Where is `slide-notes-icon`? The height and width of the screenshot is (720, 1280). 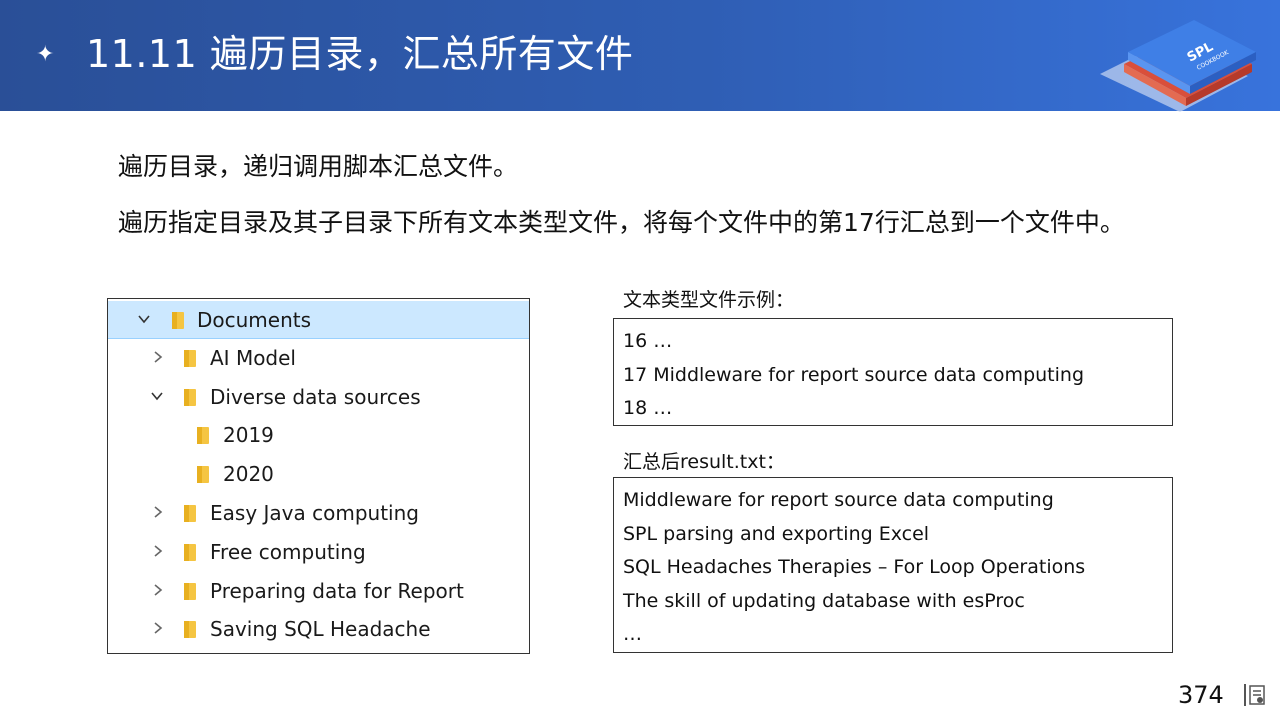 slide-notes-icon is located at coordinates (1255, 695).